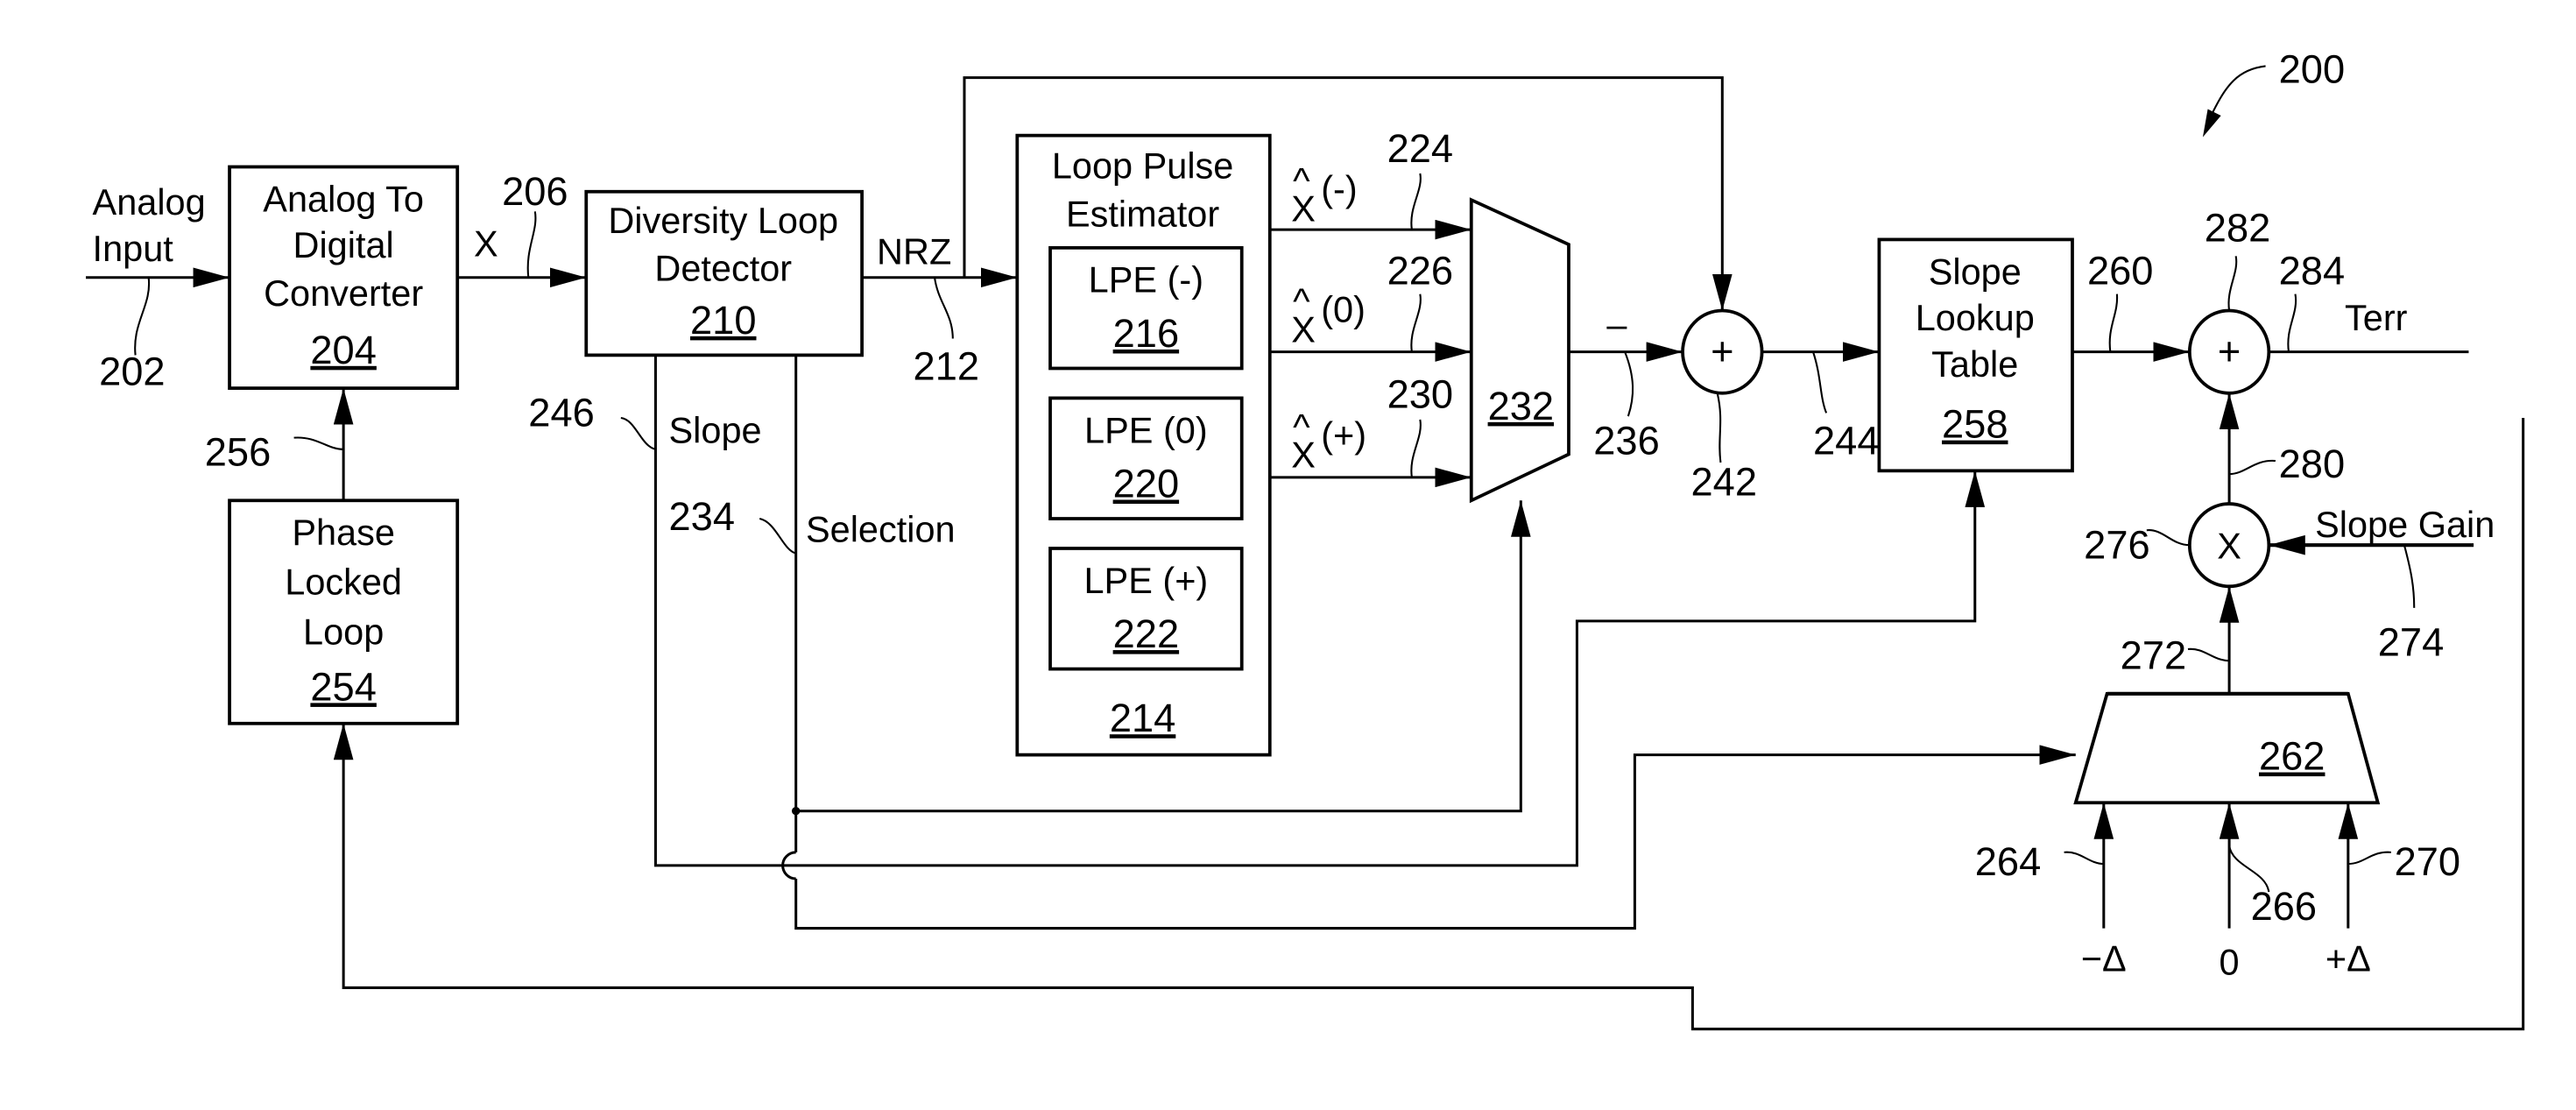 The height and width of the screenshot is (1110, 2576). I want to click on mux-232-shape, so click(1519, 351).